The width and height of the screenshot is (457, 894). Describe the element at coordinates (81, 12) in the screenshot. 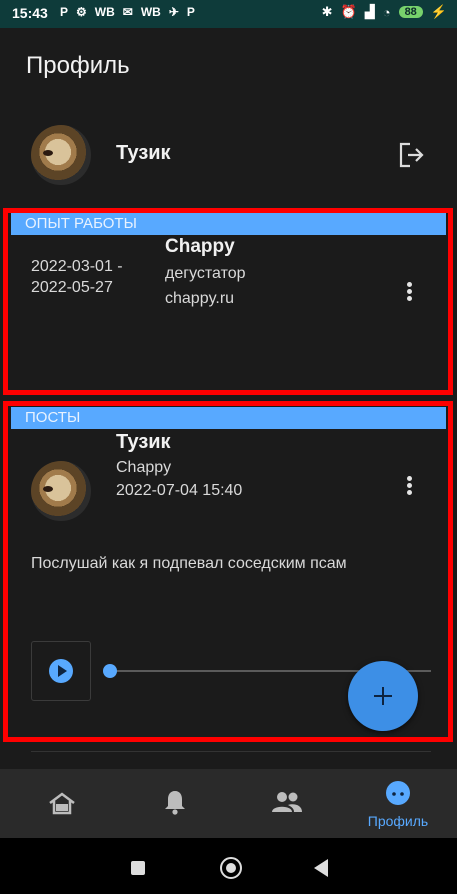

I see `notification-icon: ⚙` at that location.